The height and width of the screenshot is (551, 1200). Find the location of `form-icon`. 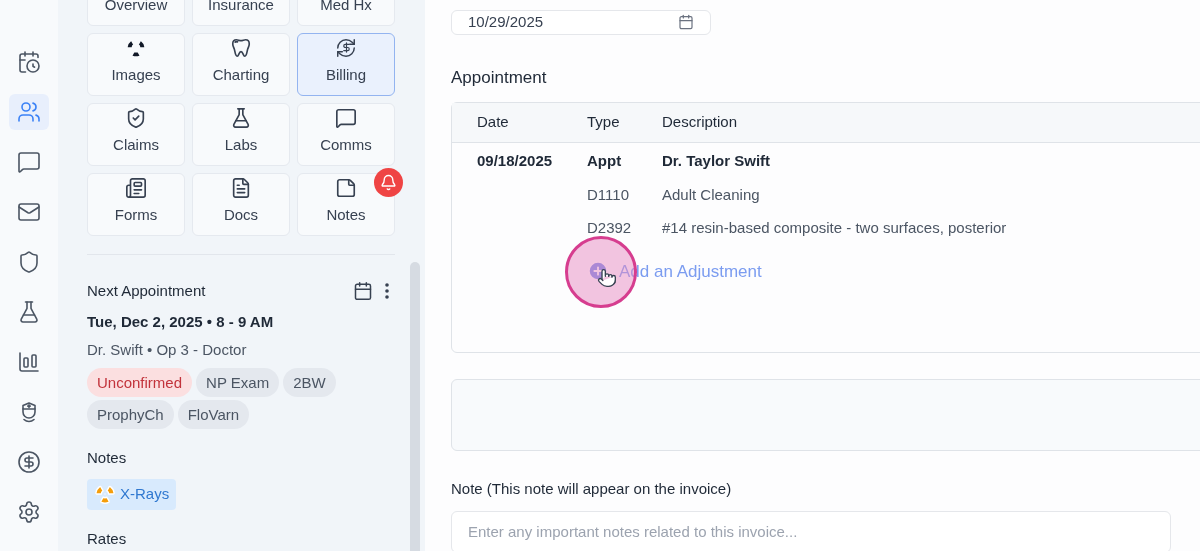

form-icon is located at coordinates (136, 187).